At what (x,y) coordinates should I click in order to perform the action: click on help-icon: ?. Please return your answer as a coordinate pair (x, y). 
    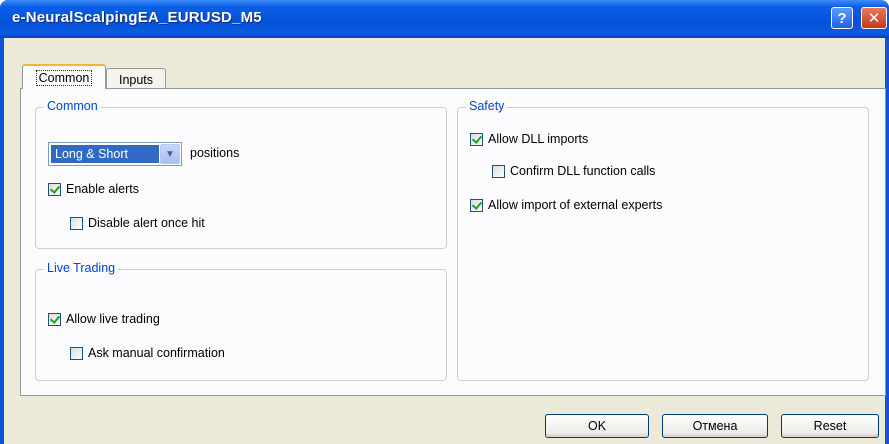
    Looking at the image, I should click on (842, 18).